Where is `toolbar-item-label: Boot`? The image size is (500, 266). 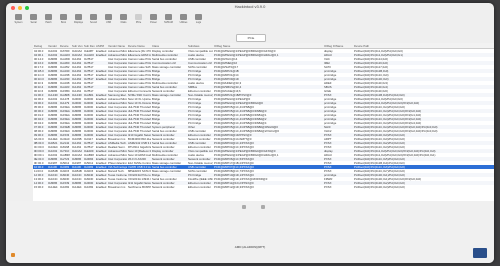 toolbar-item-label: Boot is located at coordinates (63, 22).